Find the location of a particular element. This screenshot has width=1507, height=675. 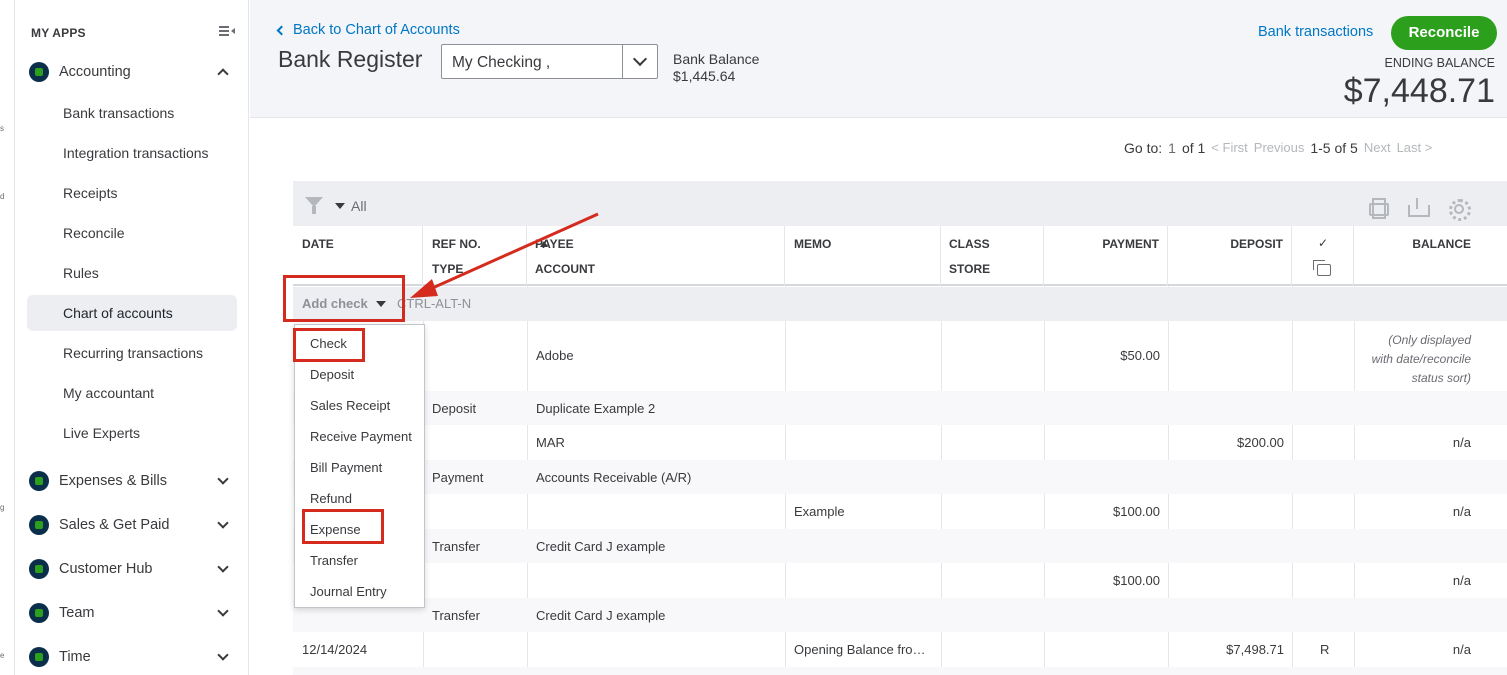

sidebar-header: MY APPS is located at coordinates (58, 33).